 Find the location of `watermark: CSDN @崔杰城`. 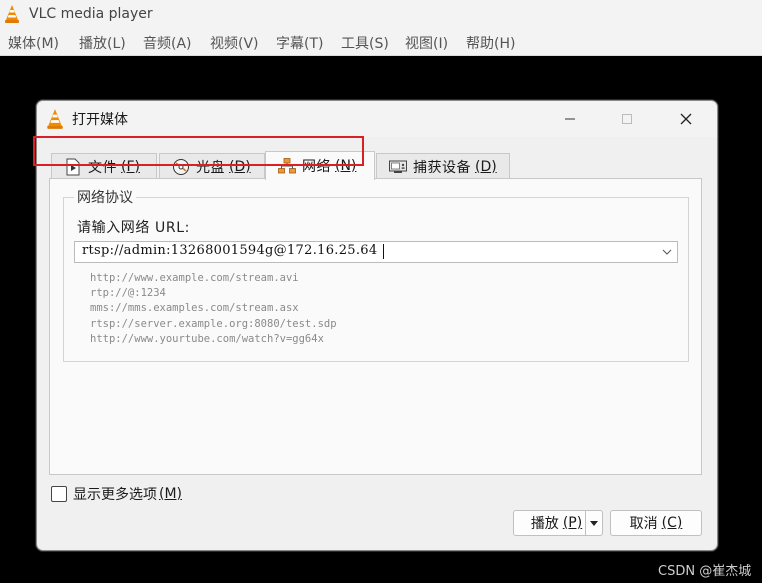

watermark: CSDN @崔杰城 is located at coordinates (705, 571).